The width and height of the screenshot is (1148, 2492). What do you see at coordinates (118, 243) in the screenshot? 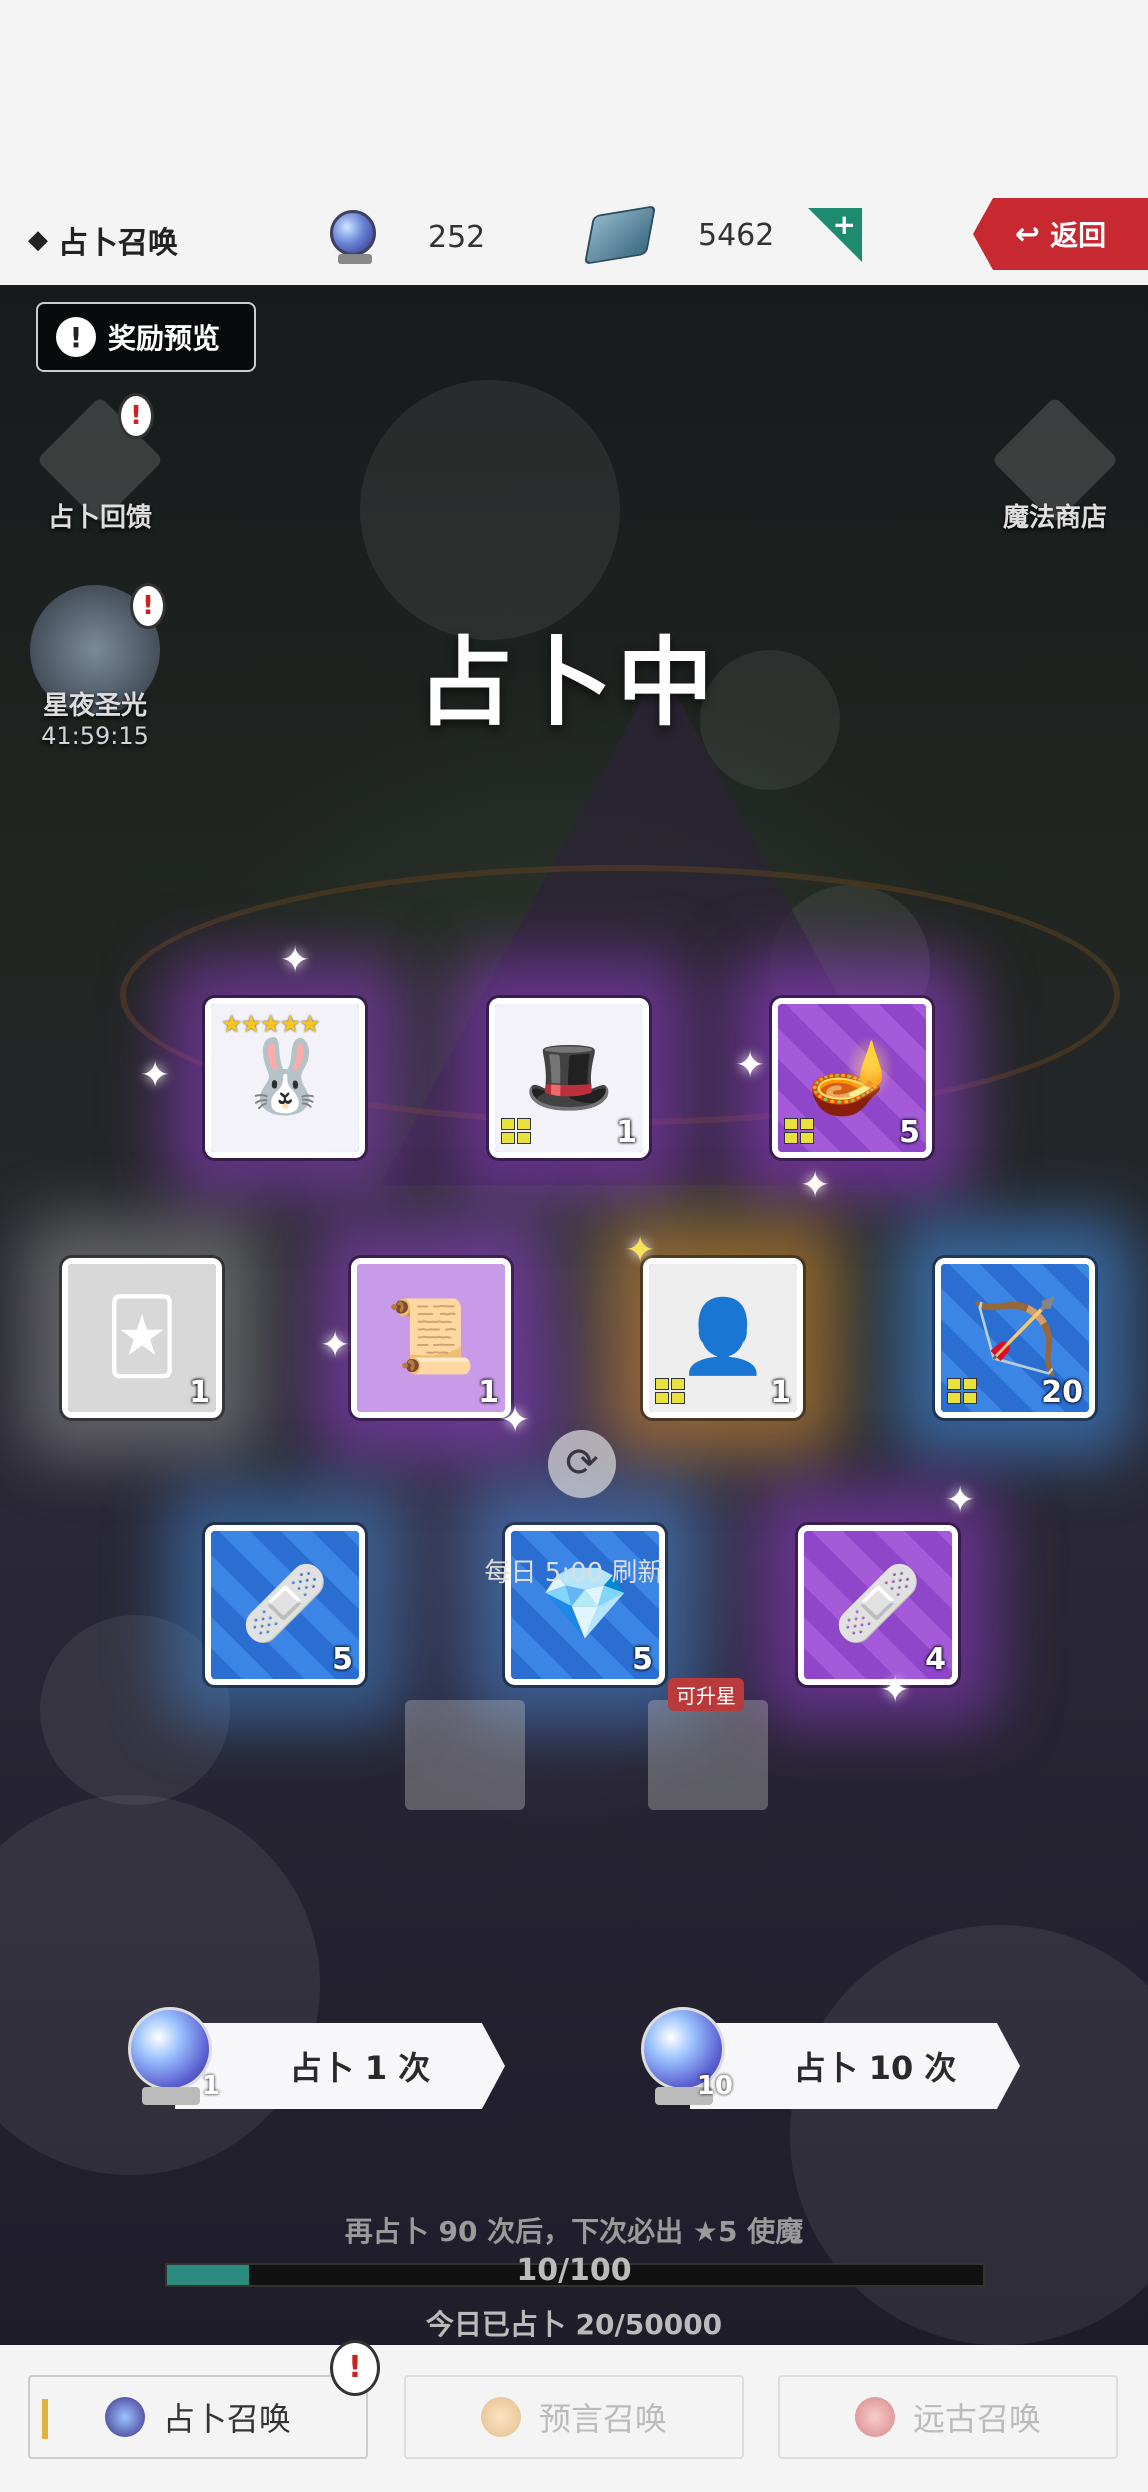
I see `page-title-text: 占卜召唤` at bounding box center [118, 243].